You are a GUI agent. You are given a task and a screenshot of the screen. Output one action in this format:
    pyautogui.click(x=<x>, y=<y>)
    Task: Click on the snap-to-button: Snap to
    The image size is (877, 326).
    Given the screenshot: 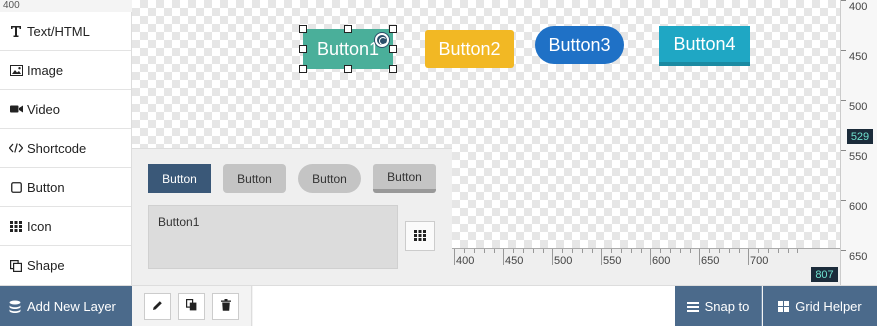 What is the action you would take?
    pyautogui.click(x=718, y=306)
    